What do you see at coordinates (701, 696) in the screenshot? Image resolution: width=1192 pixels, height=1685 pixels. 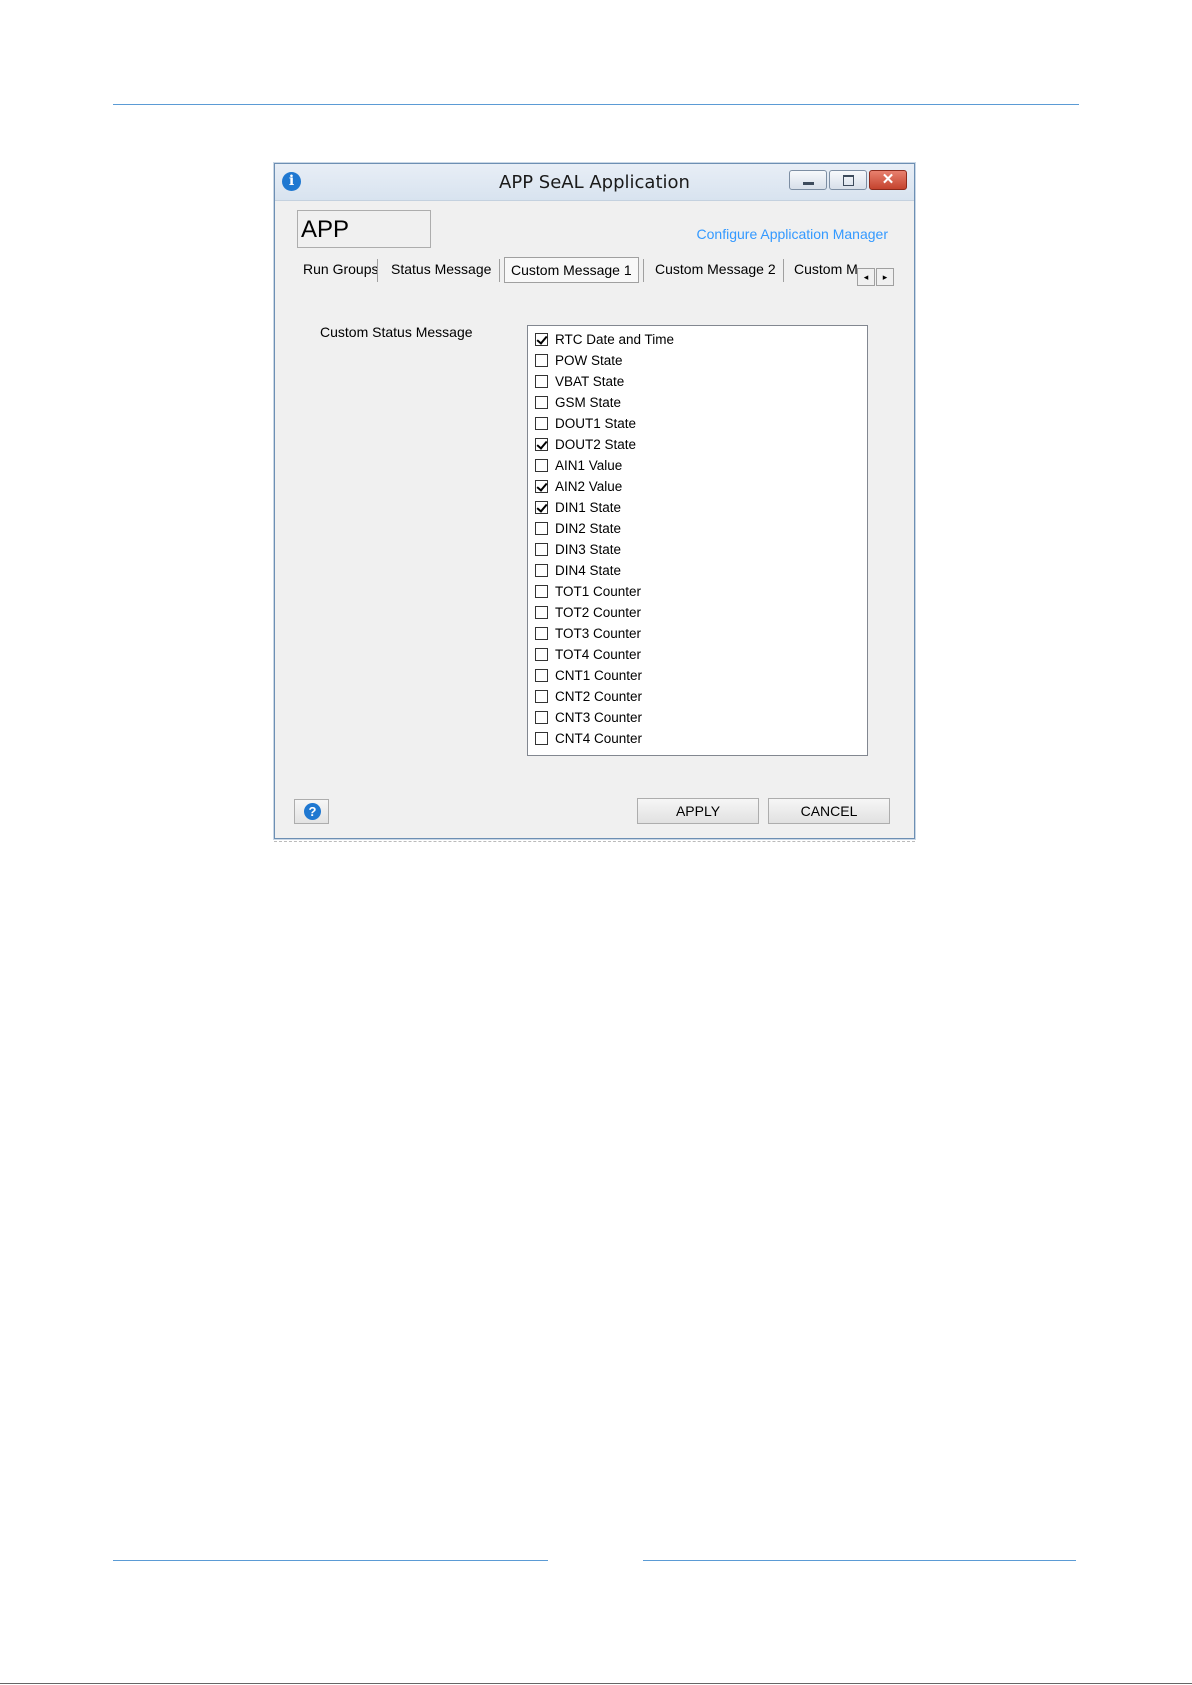 I see `checklist-item: CNT2 Counter` at bounding box center [701, 696].